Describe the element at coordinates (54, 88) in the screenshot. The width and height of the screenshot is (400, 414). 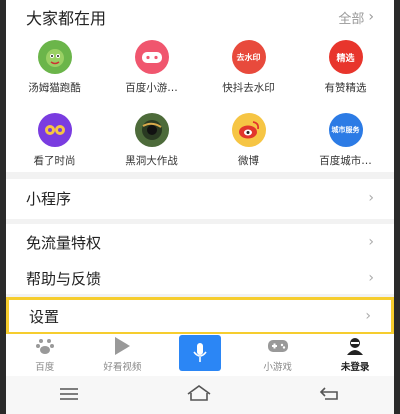
I see `app-label: 汤姆猫跑酷` at that location.